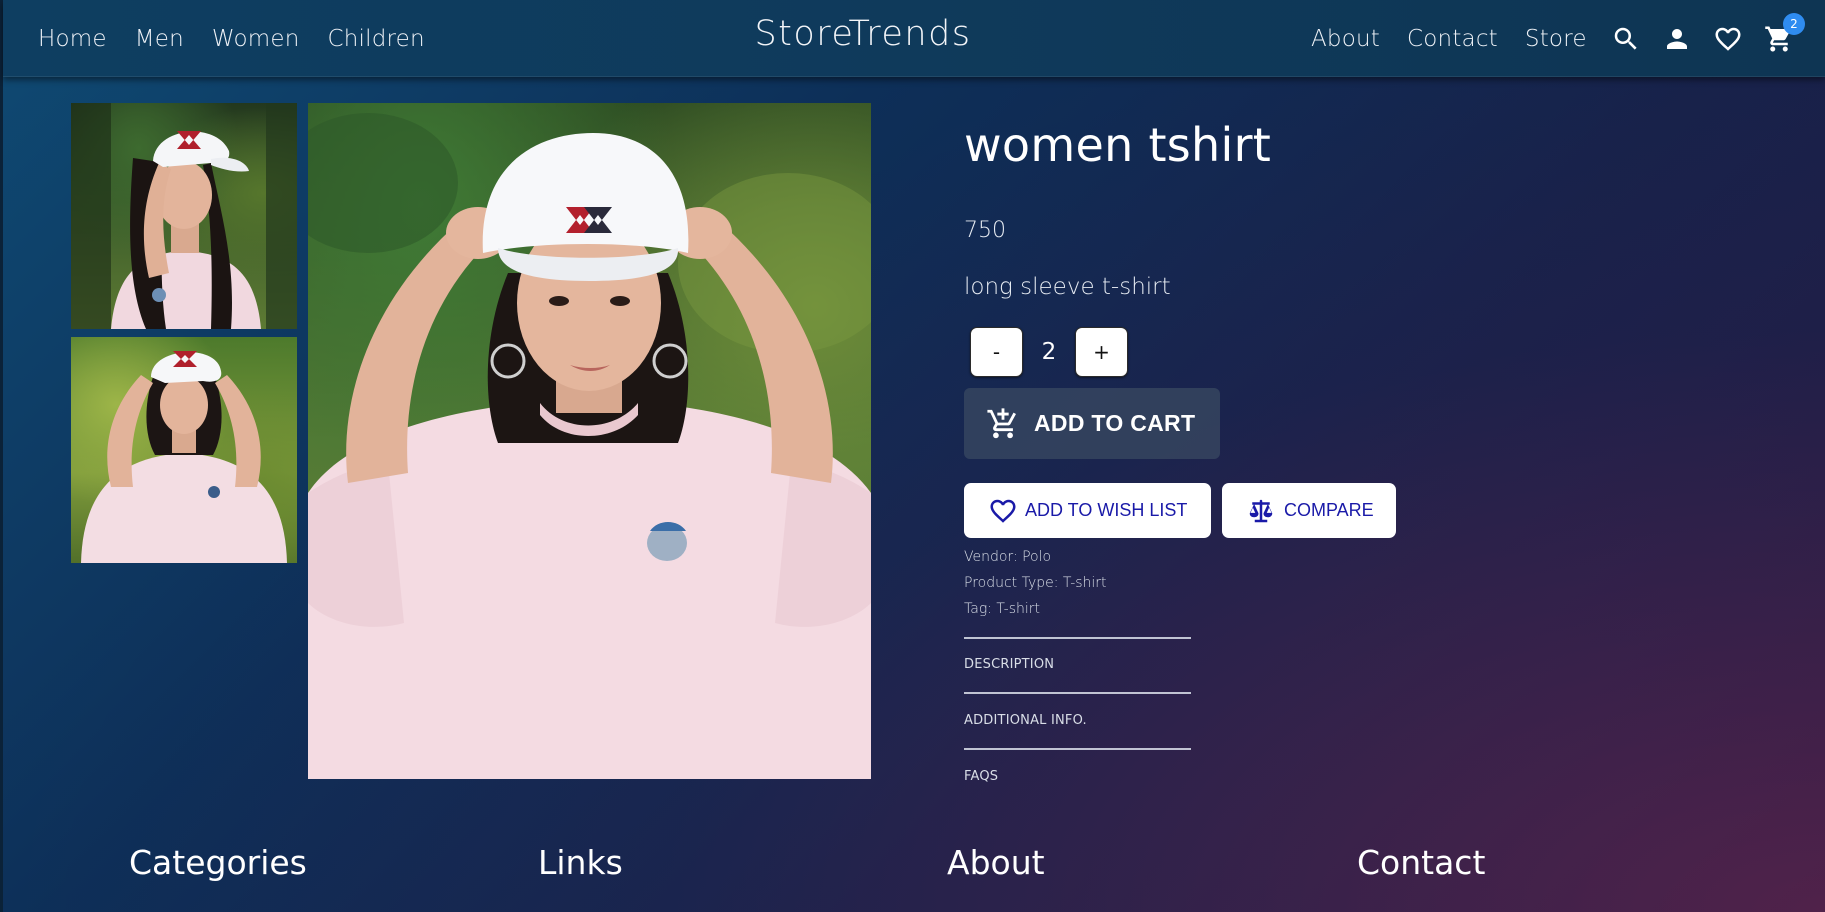 The image size is (1825, 912). What do you see at coordinates (996, 862) in the screenshot?
I see `footer-heading-about: About` at bounding box center [996, 862].